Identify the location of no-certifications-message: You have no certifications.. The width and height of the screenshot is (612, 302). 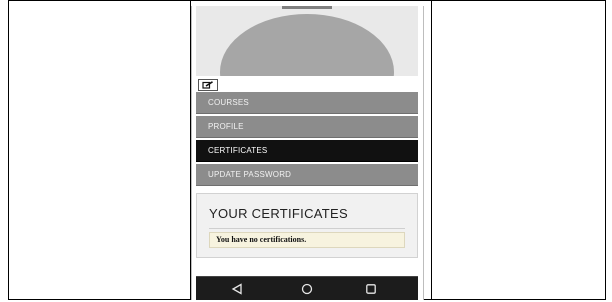
(307, 240).